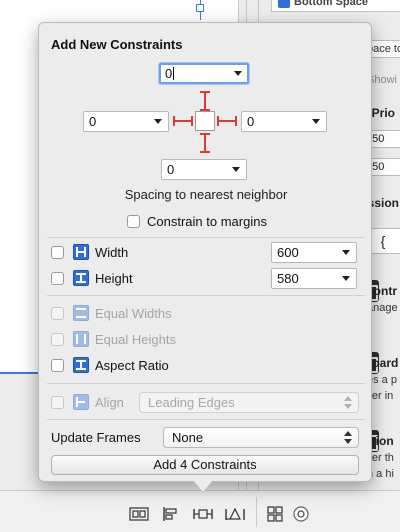  I want to click on filter-field, so click(346, 514).